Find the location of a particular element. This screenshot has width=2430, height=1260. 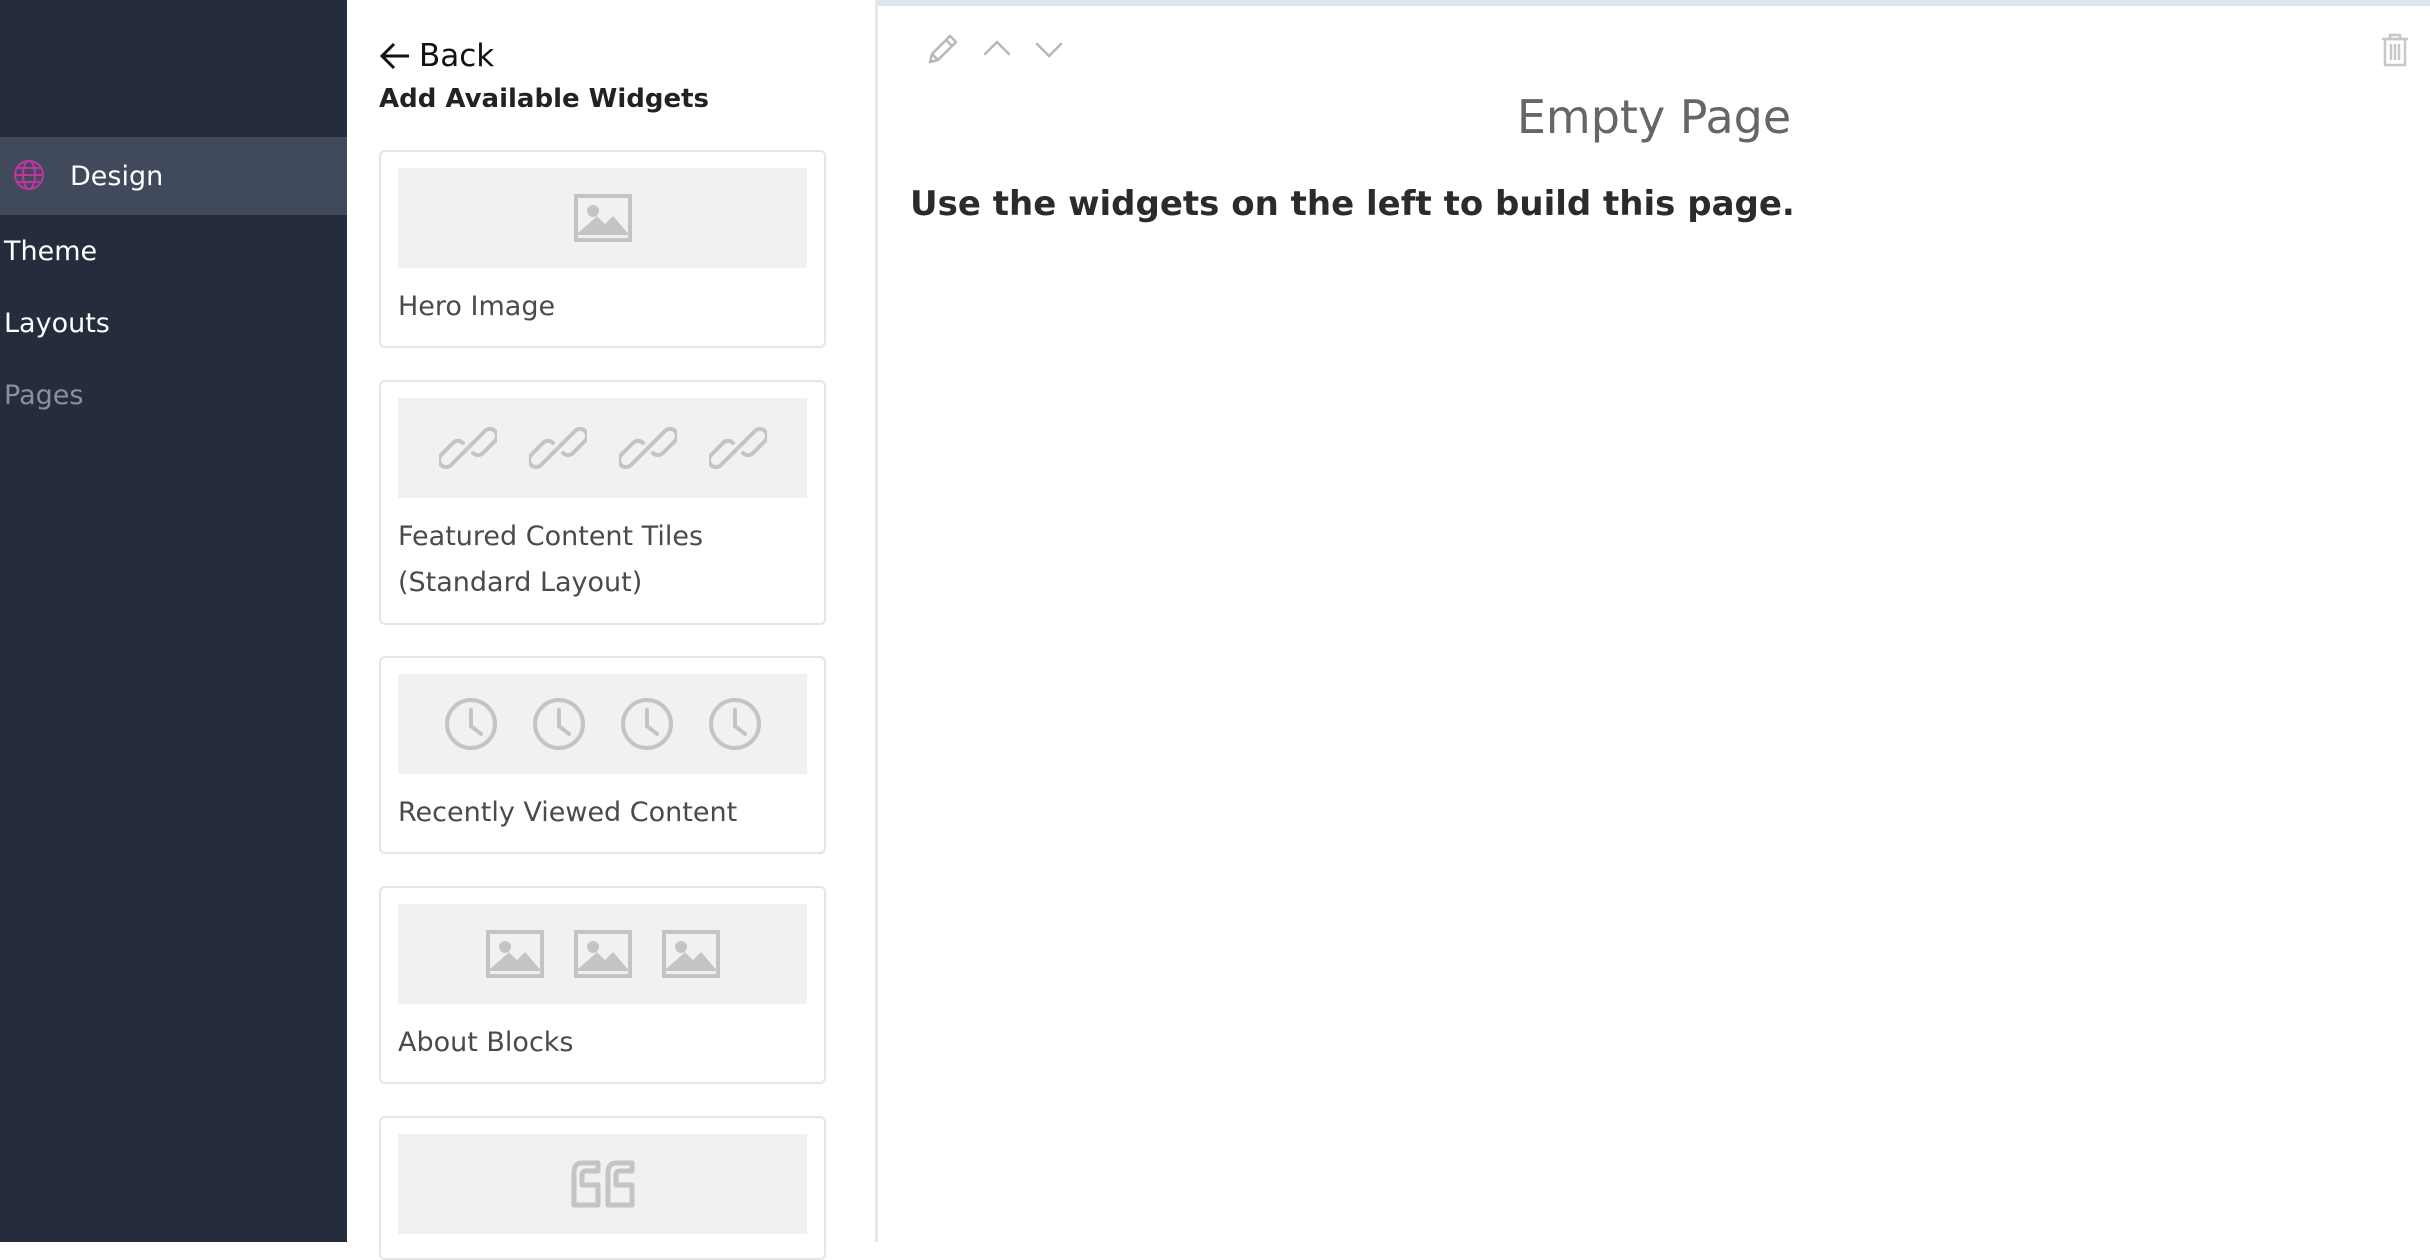

widget-about-blocks: About Blocks is located at coordinates (602, 985).